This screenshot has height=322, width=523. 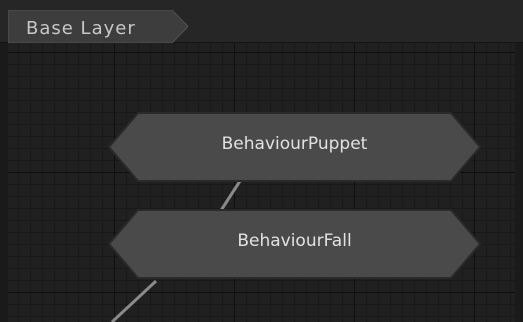 What do you see at coordinates (294, 241) in the screenshot?
I see `state-node-label: BehaviourFall` at bounding box center [294, 241].